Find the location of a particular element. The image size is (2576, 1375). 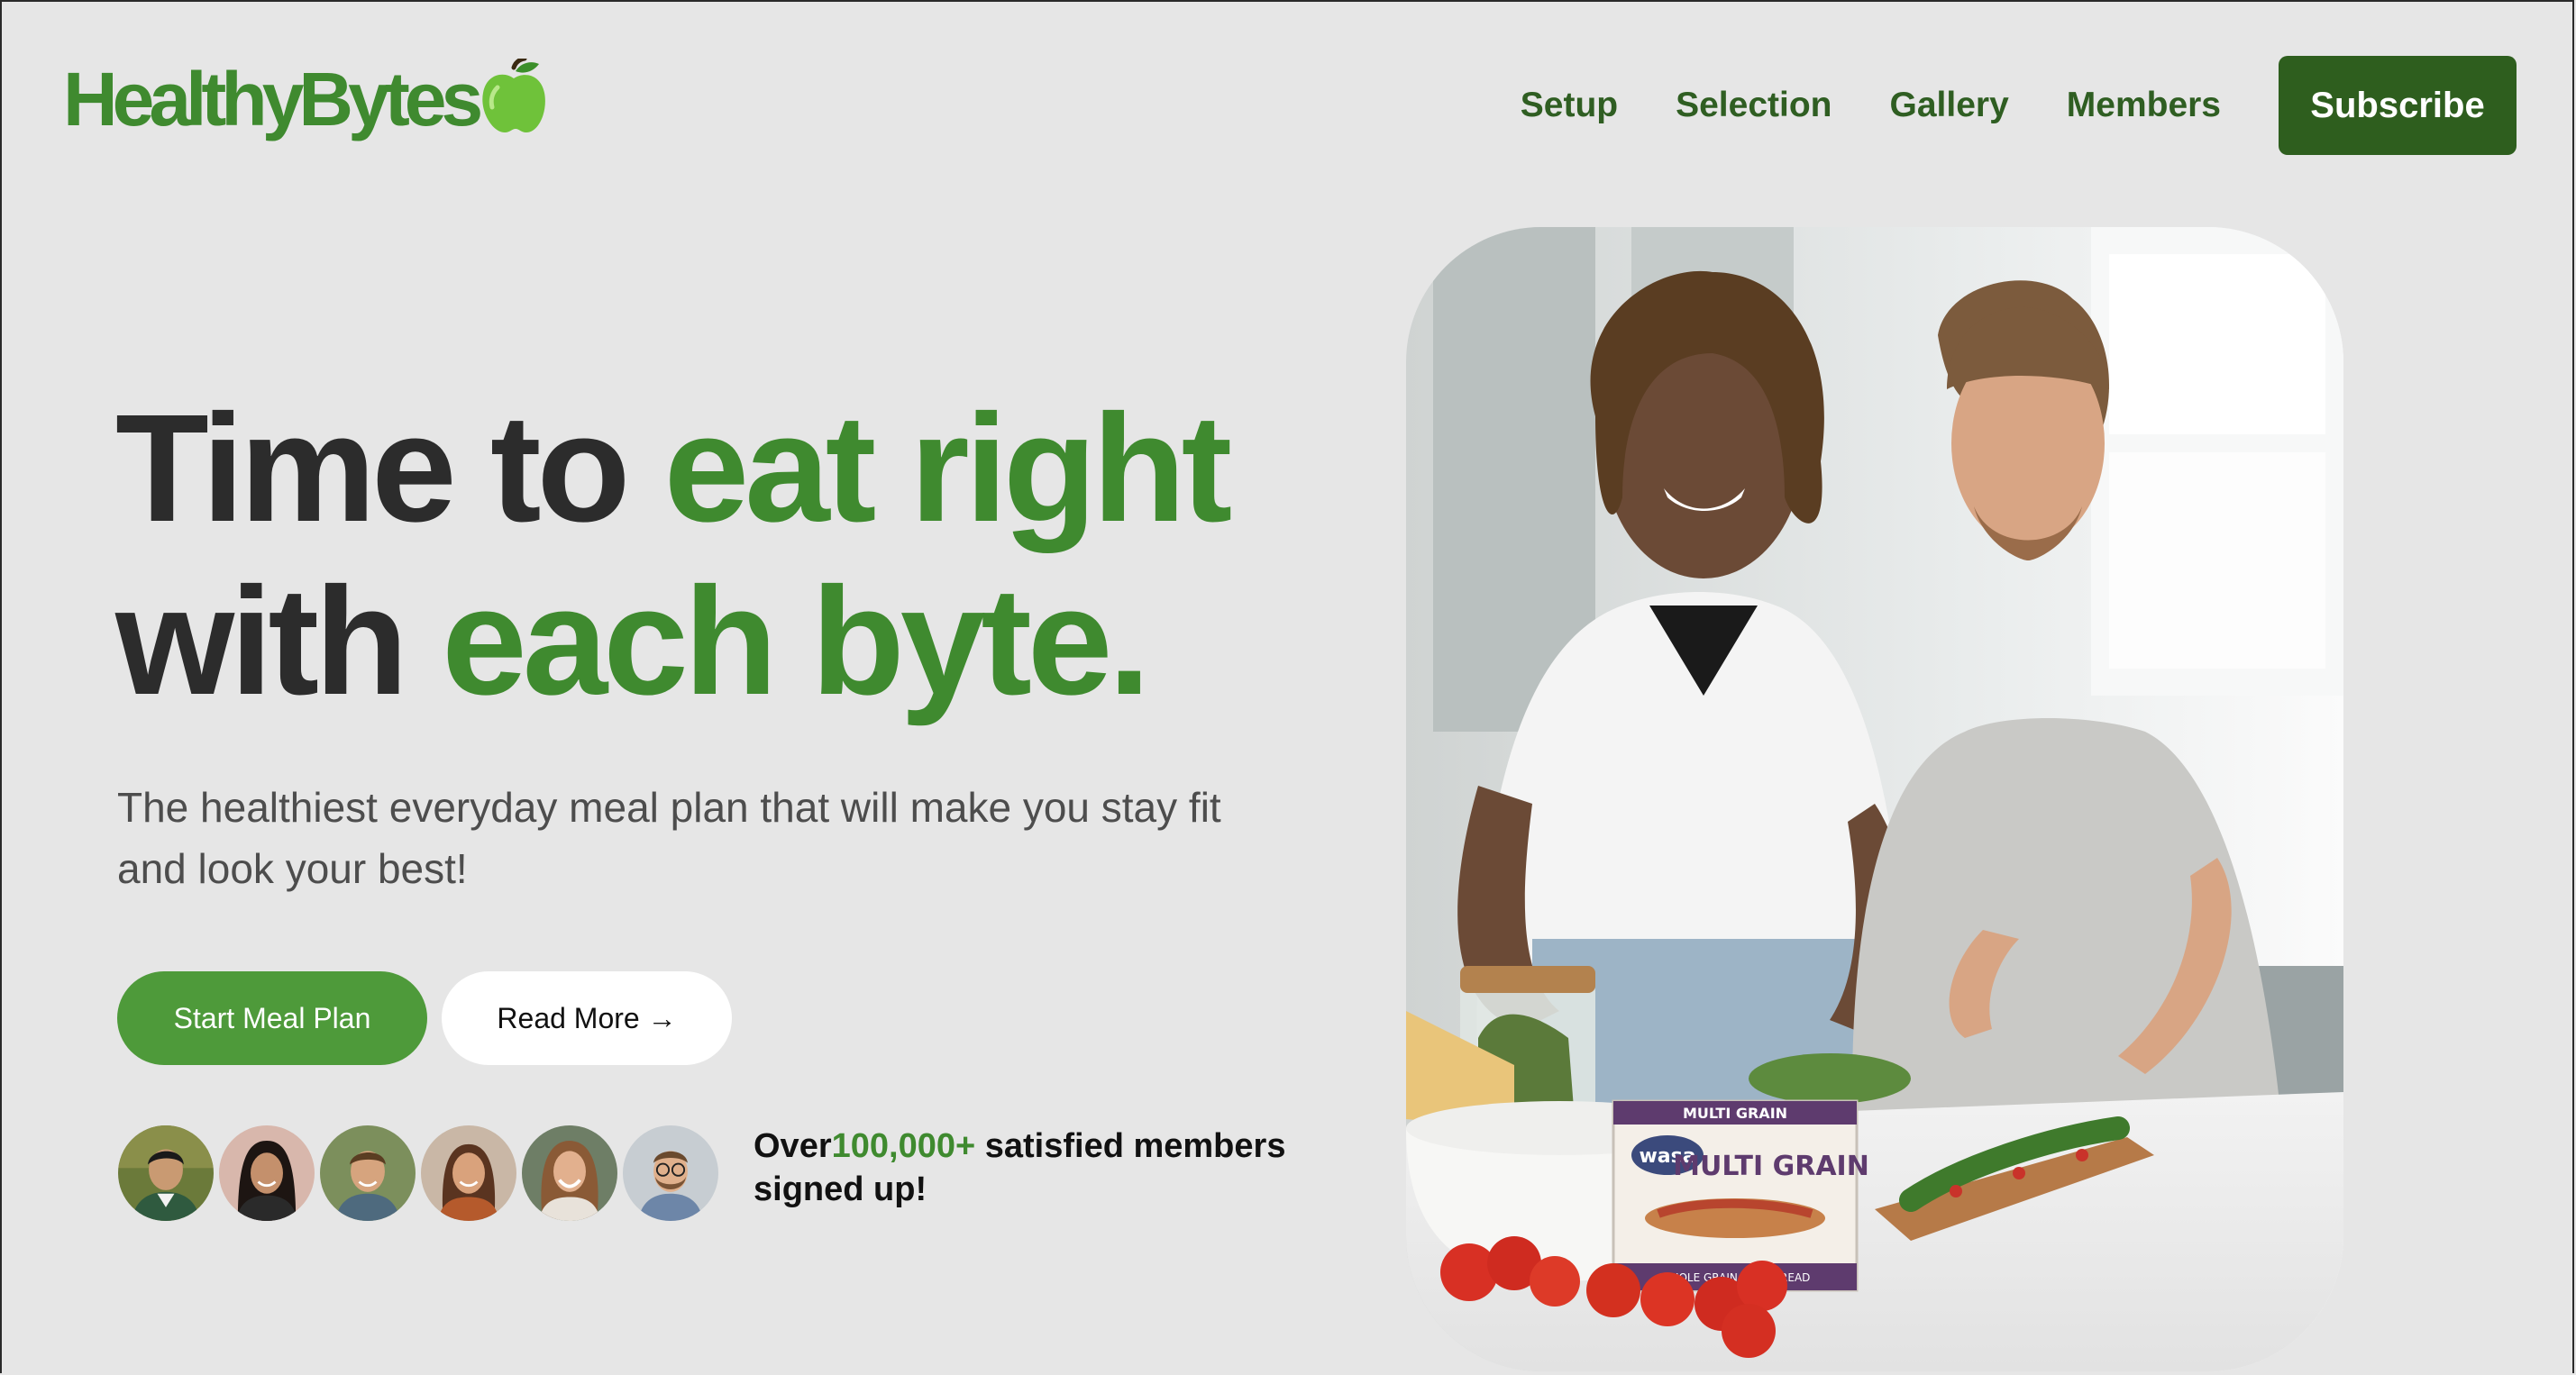

headline-line2-dark: with is located at coordinates (279, 641).